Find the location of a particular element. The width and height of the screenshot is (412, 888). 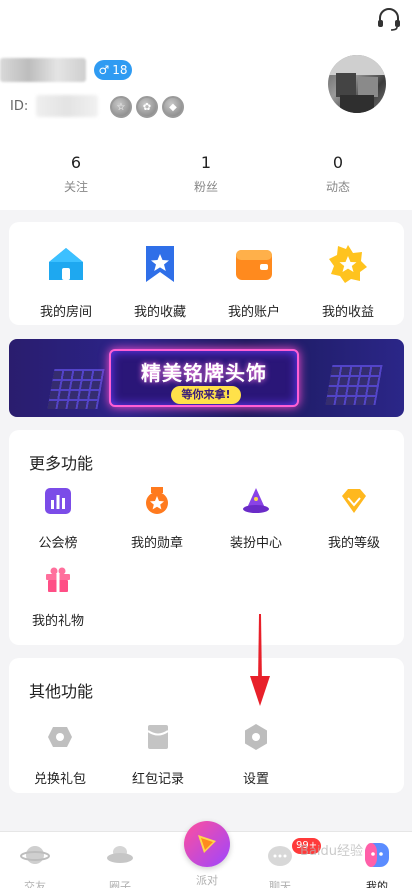

redeem-icon is located at coordinates (60, 737).